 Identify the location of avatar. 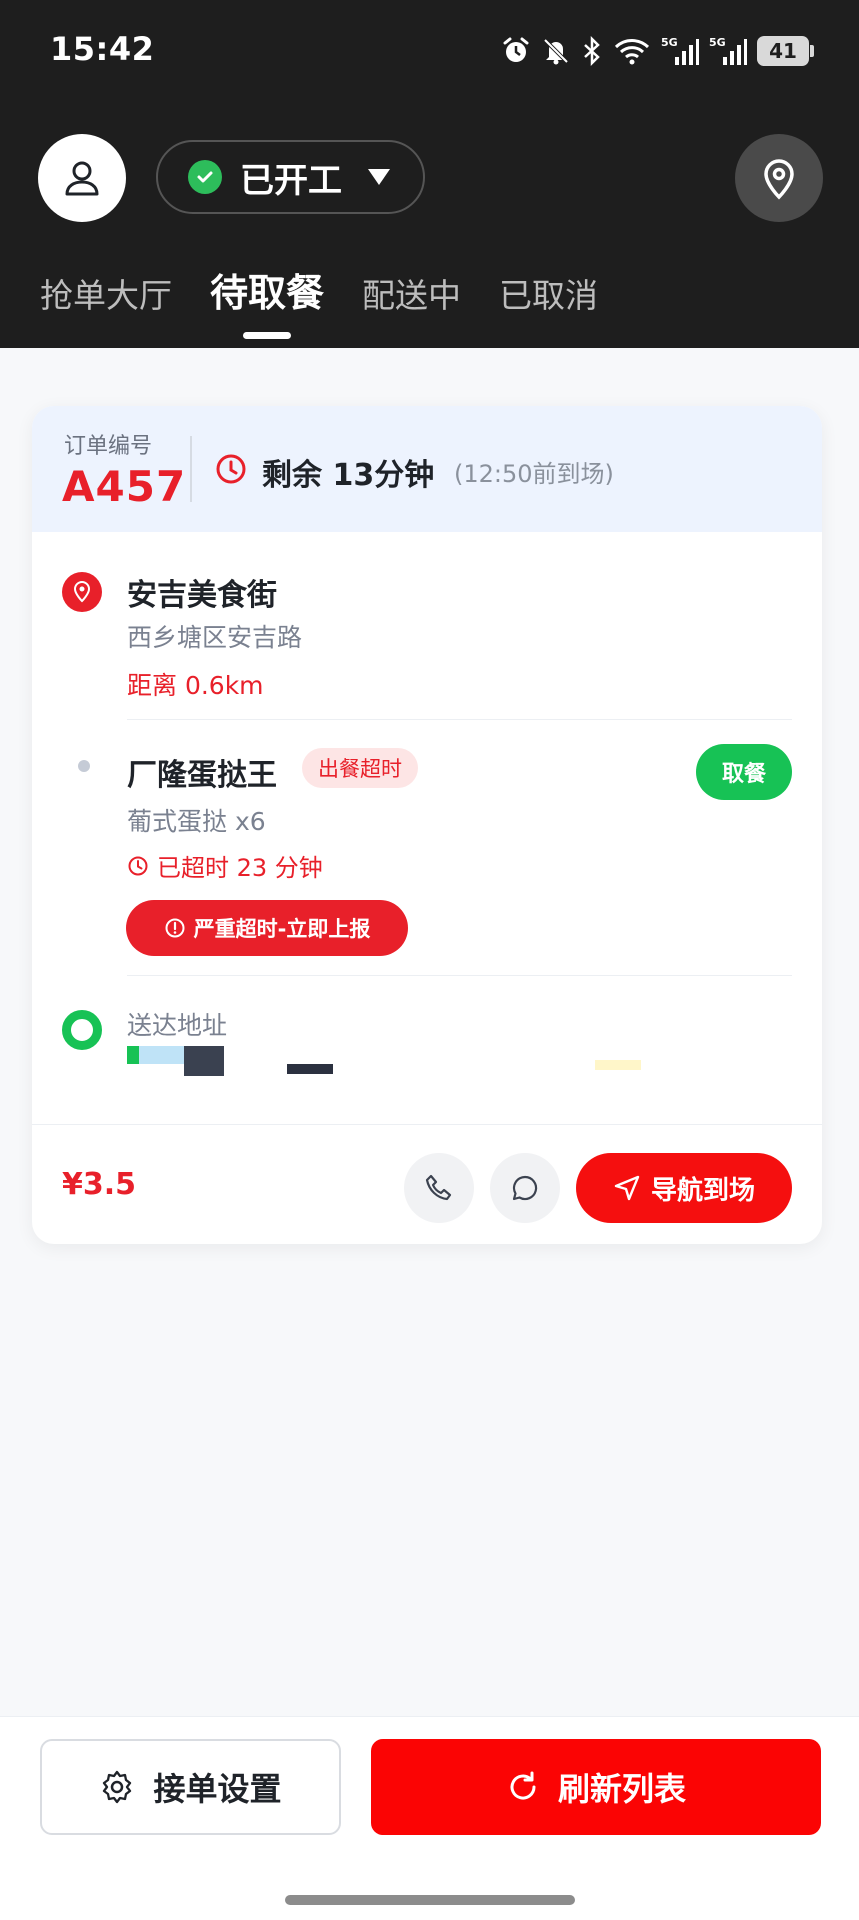
(82, 178).